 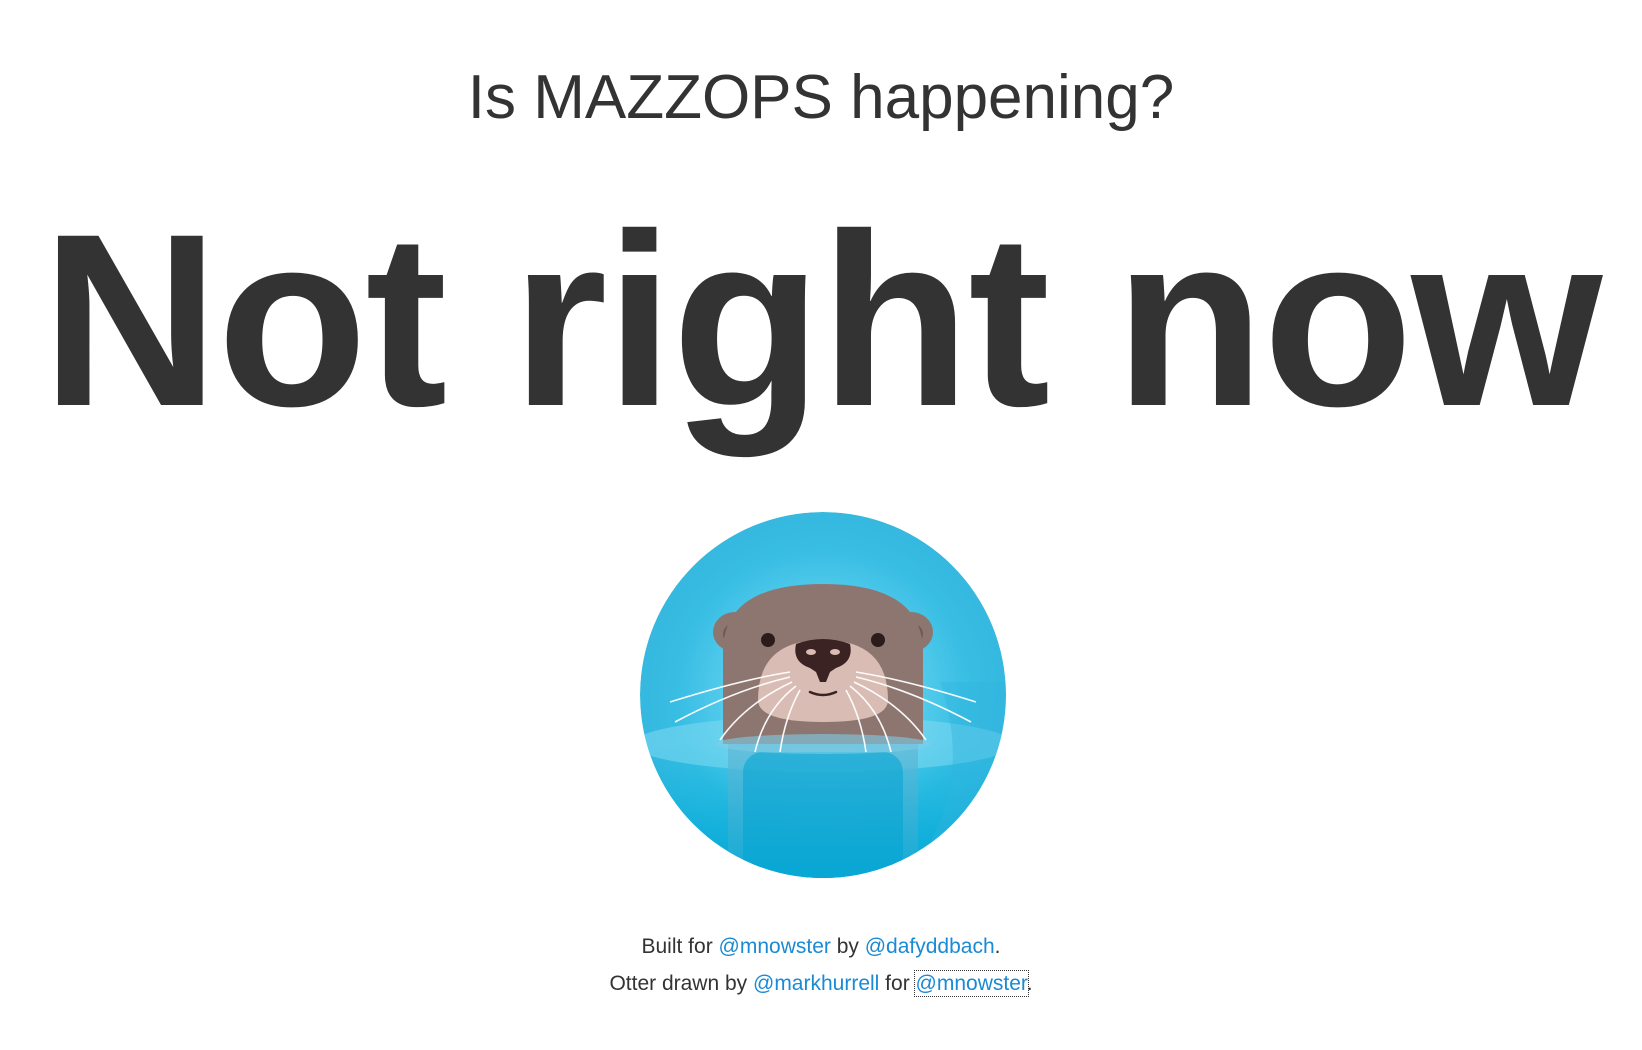 What do you see at coordinates (816, 983) in the screenshot?
I see `link-markhurrell: @markhurrell` at bounding box center [816, 983].